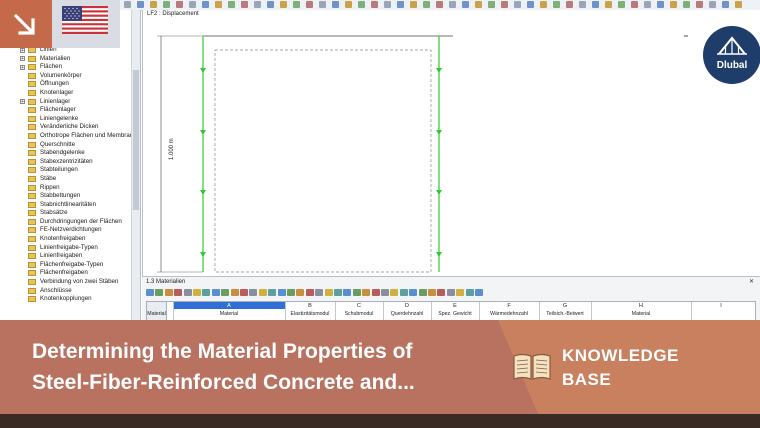  What do you see at coordinates (76, 205) in the screenshot?
I see `navigator-item: Stabnichtlinearitäten` at bounding box center [76, 205].